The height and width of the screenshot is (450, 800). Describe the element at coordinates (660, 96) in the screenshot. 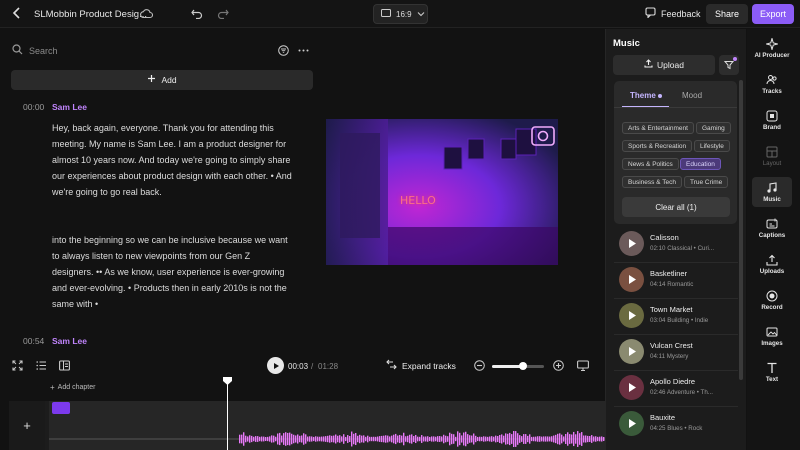

I see `tab-indicator-dot` at that location.